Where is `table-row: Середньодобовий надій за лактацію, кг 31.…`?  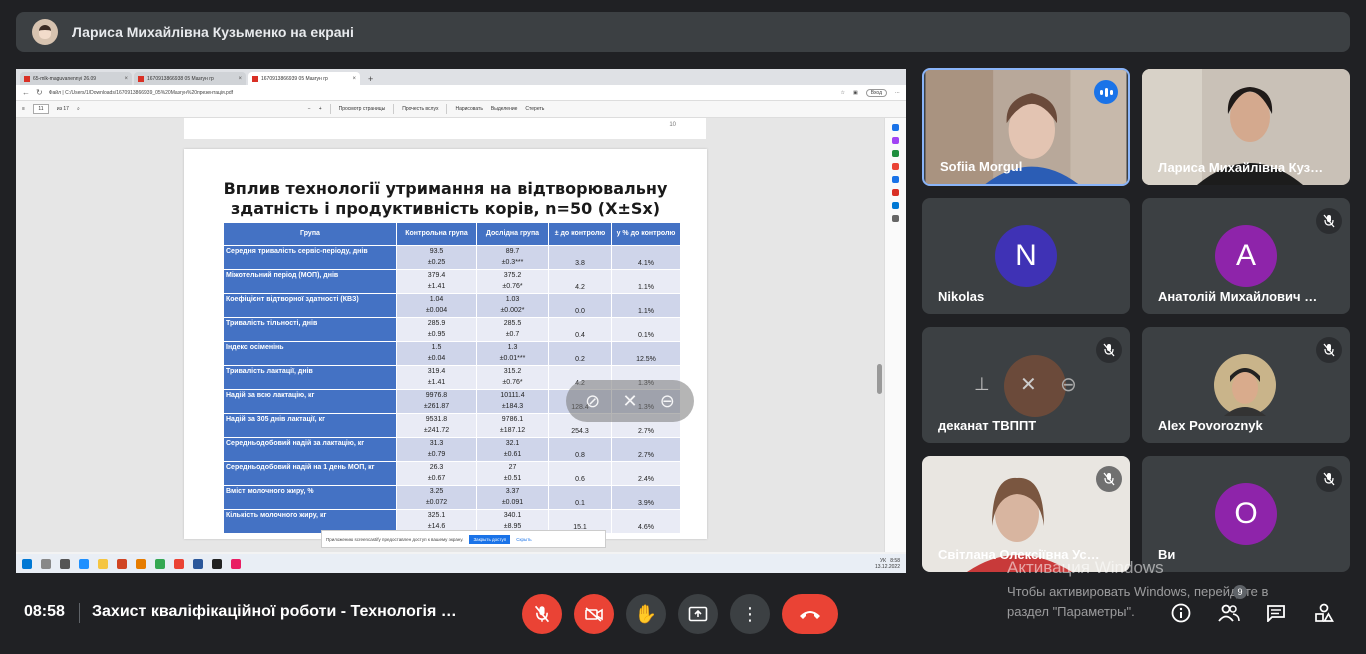 table-row: Середньодобовий надій за лактацію, кг 31.… is located at coordinates (452, 449).